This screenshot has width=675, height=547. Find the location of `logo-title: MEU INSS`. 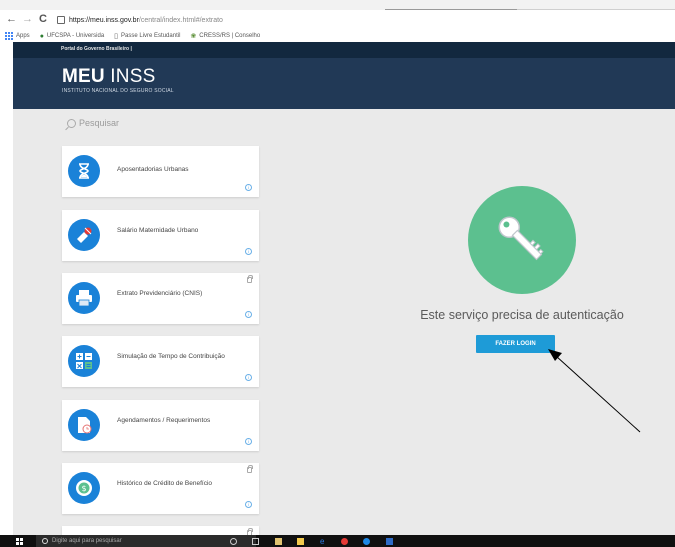

logo-title: MEU INSS is located at coordinates (118, 76).